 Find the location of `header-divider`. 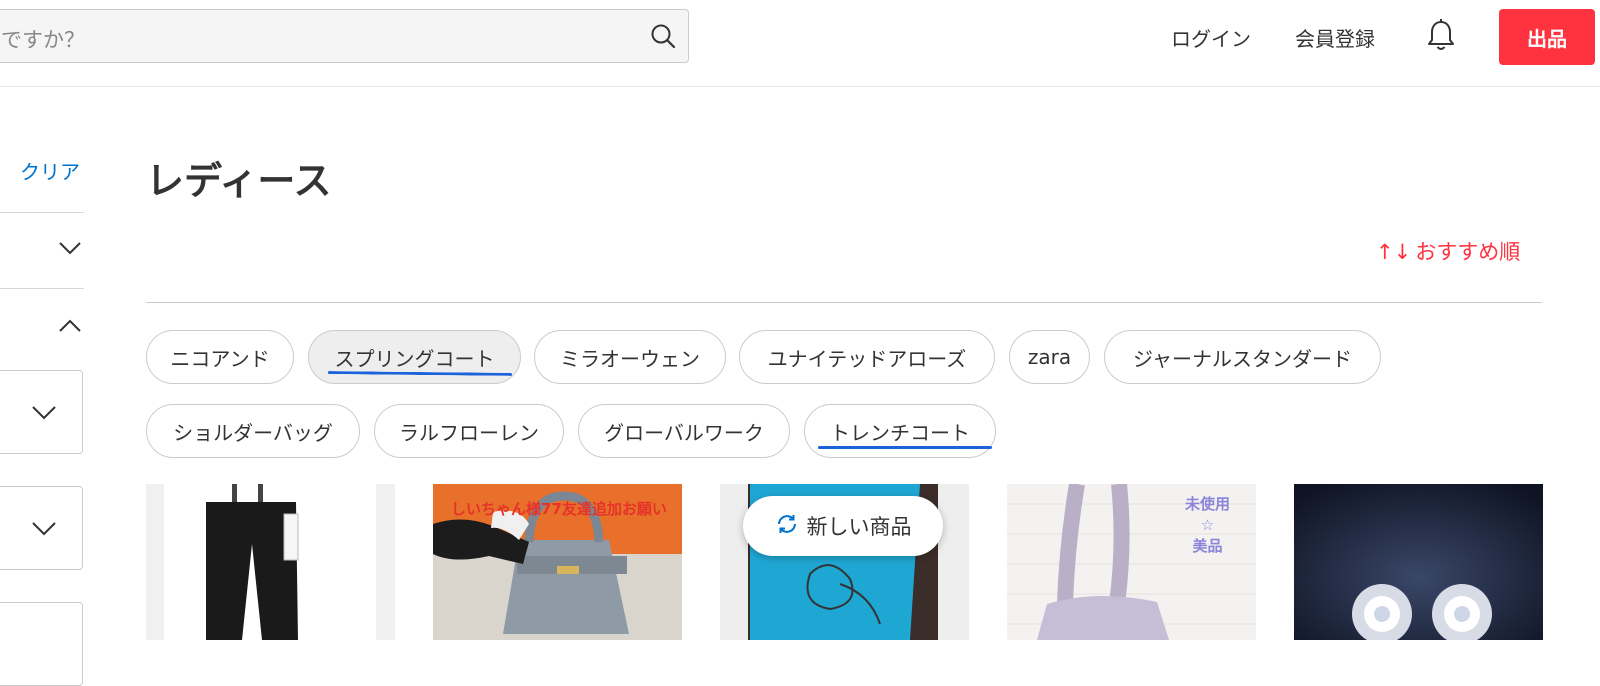

header-divider is located at coordinates (800, 86).